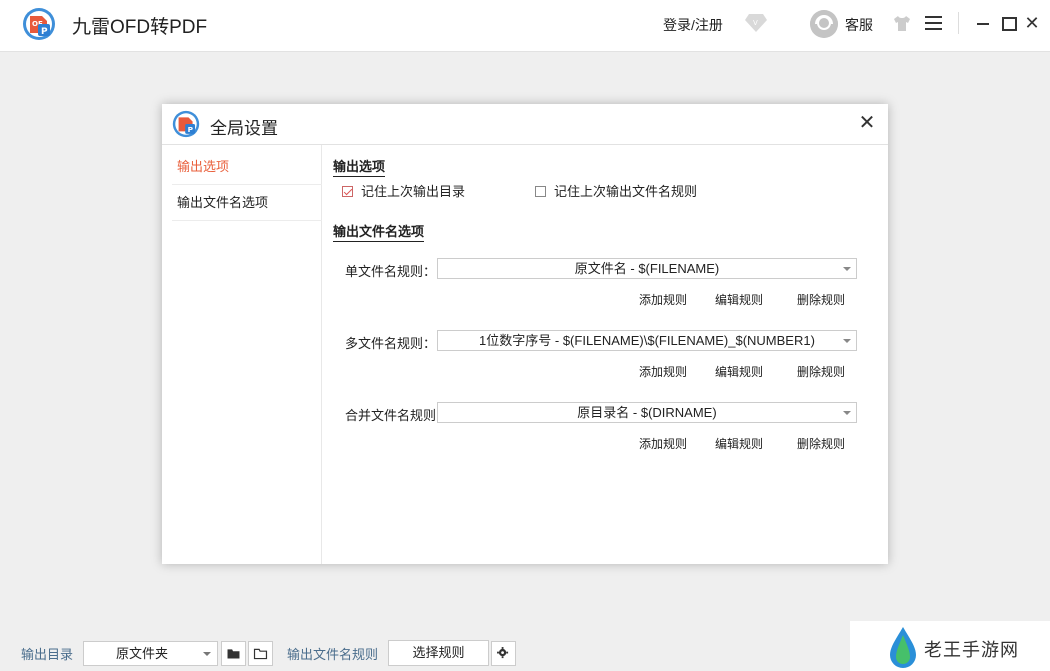 Image resolution: width=1050 pixels, height=671 pixels. I want to click on dialog-header: P 全局设置 ✕, so click(525, 124).